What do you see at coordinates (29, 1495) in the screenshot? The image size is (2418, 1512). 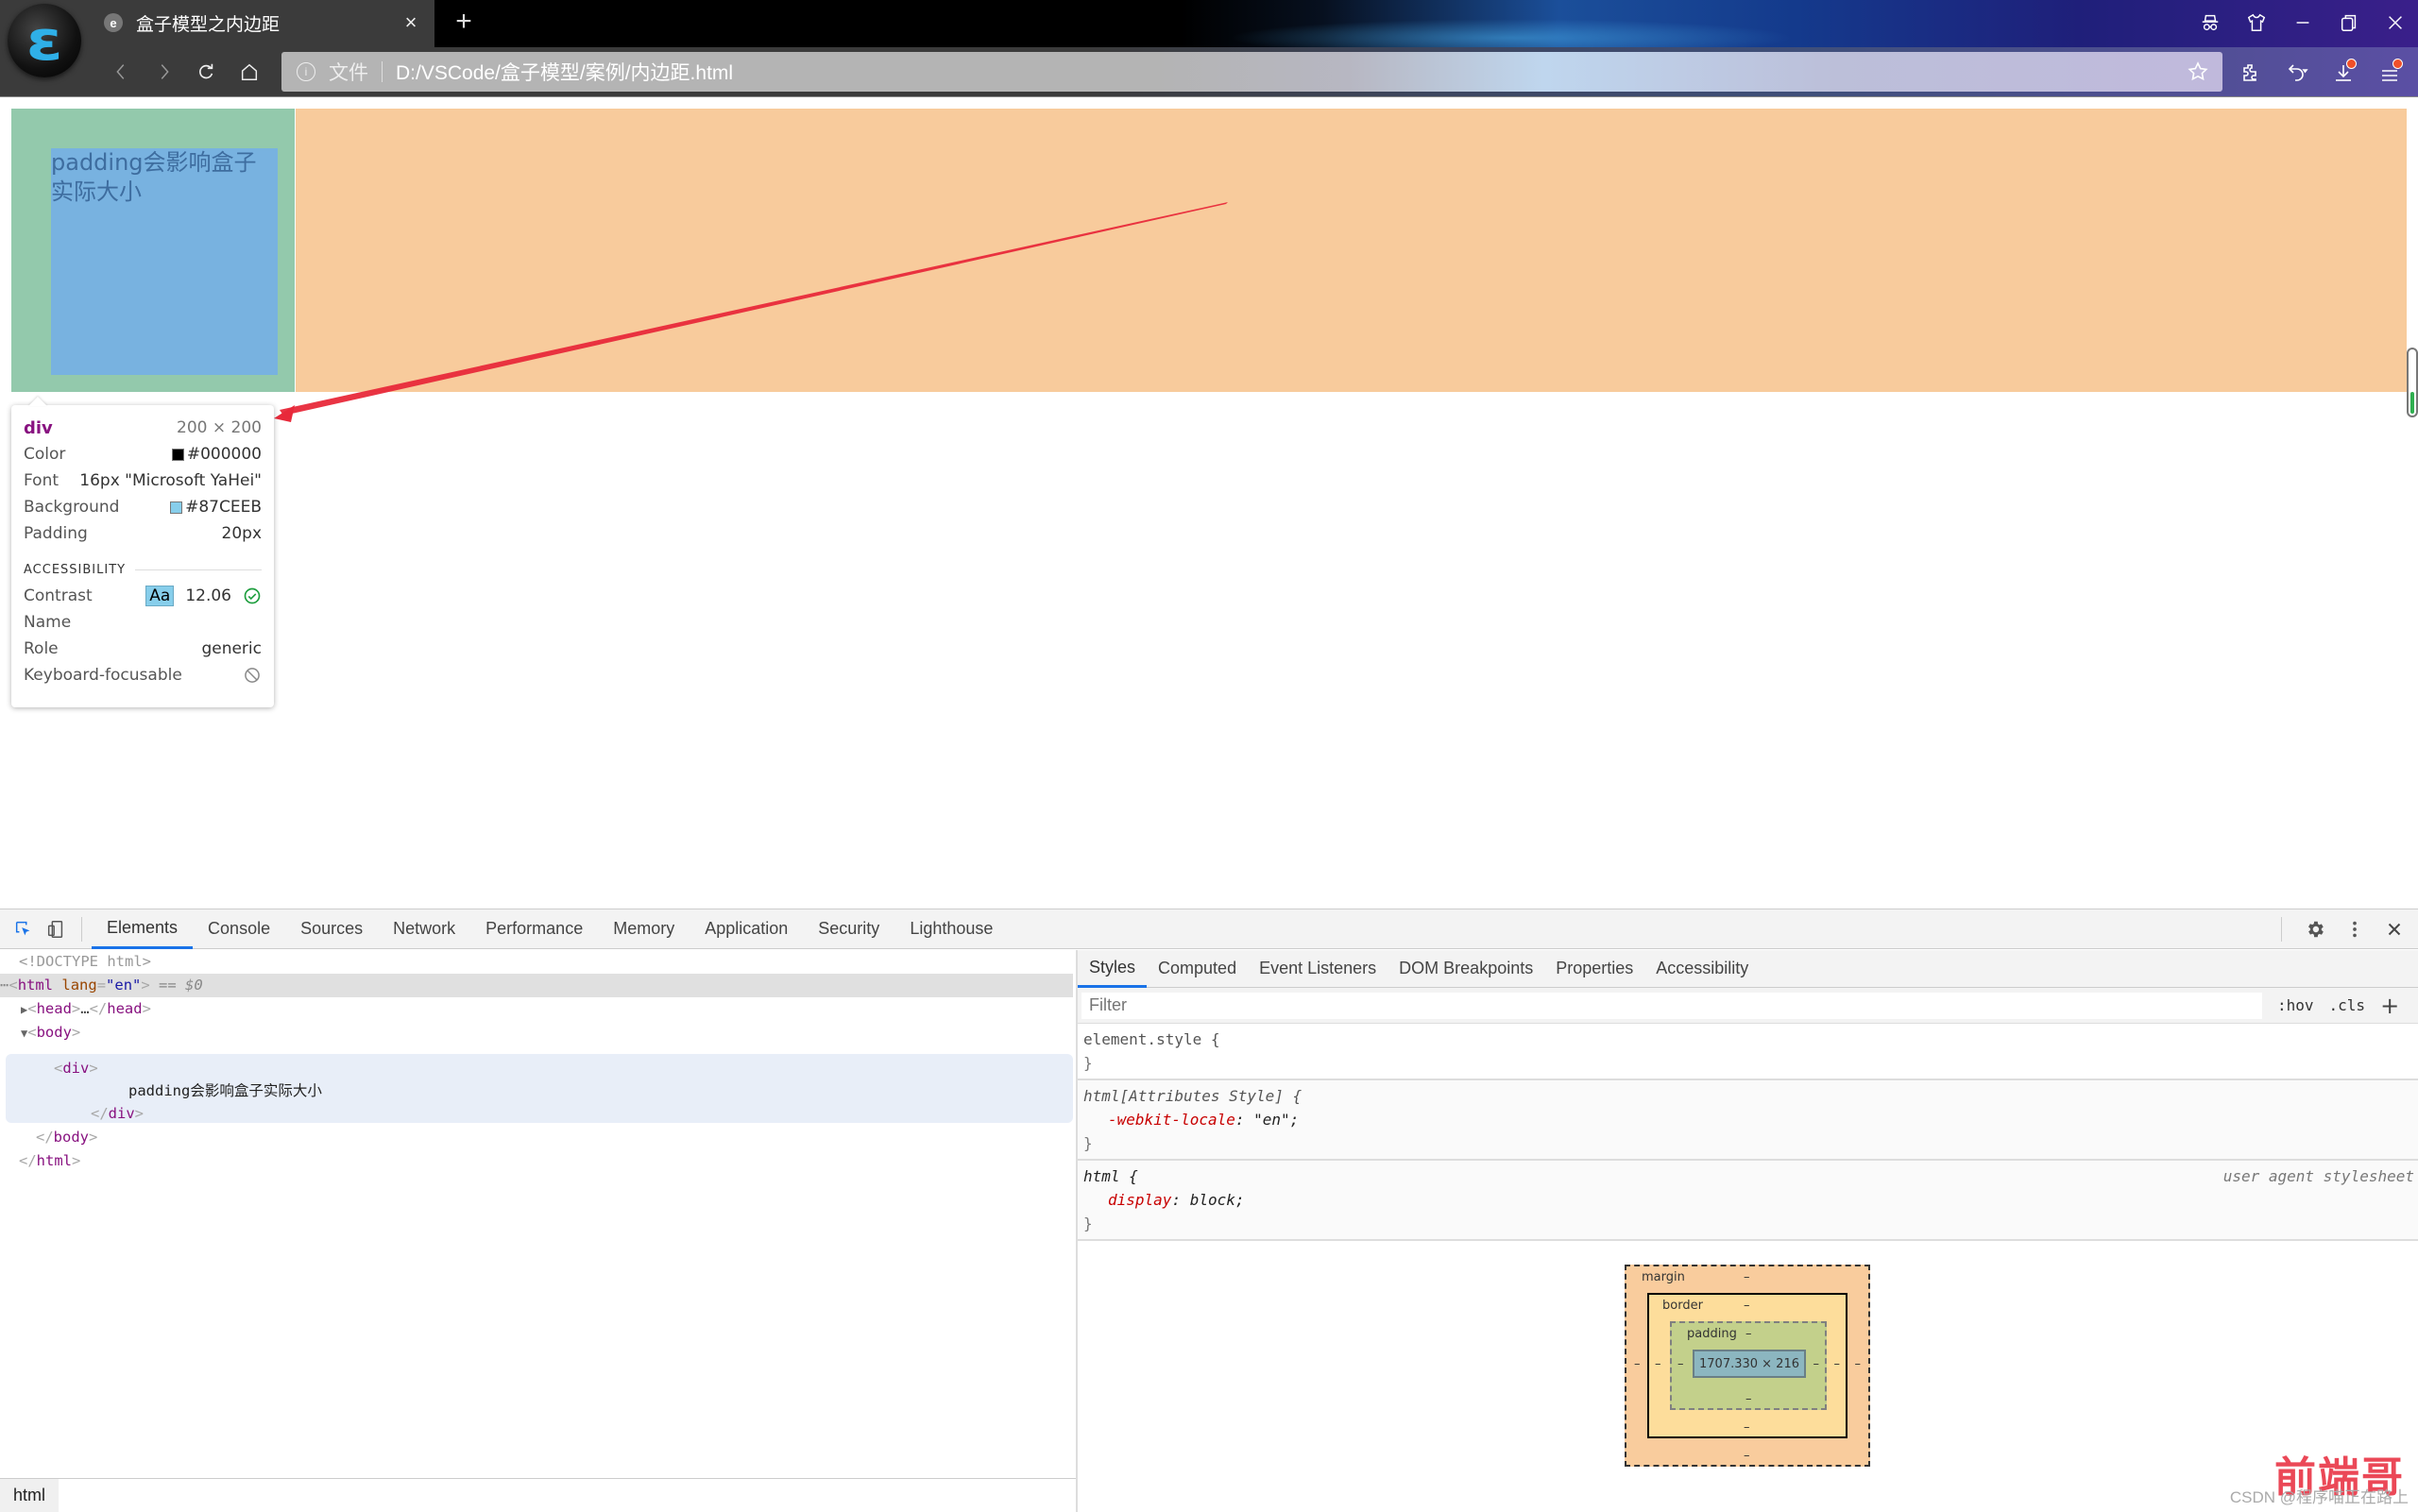 I see `breadcrumb-item-html: html` at bounding box center [29, 1495].